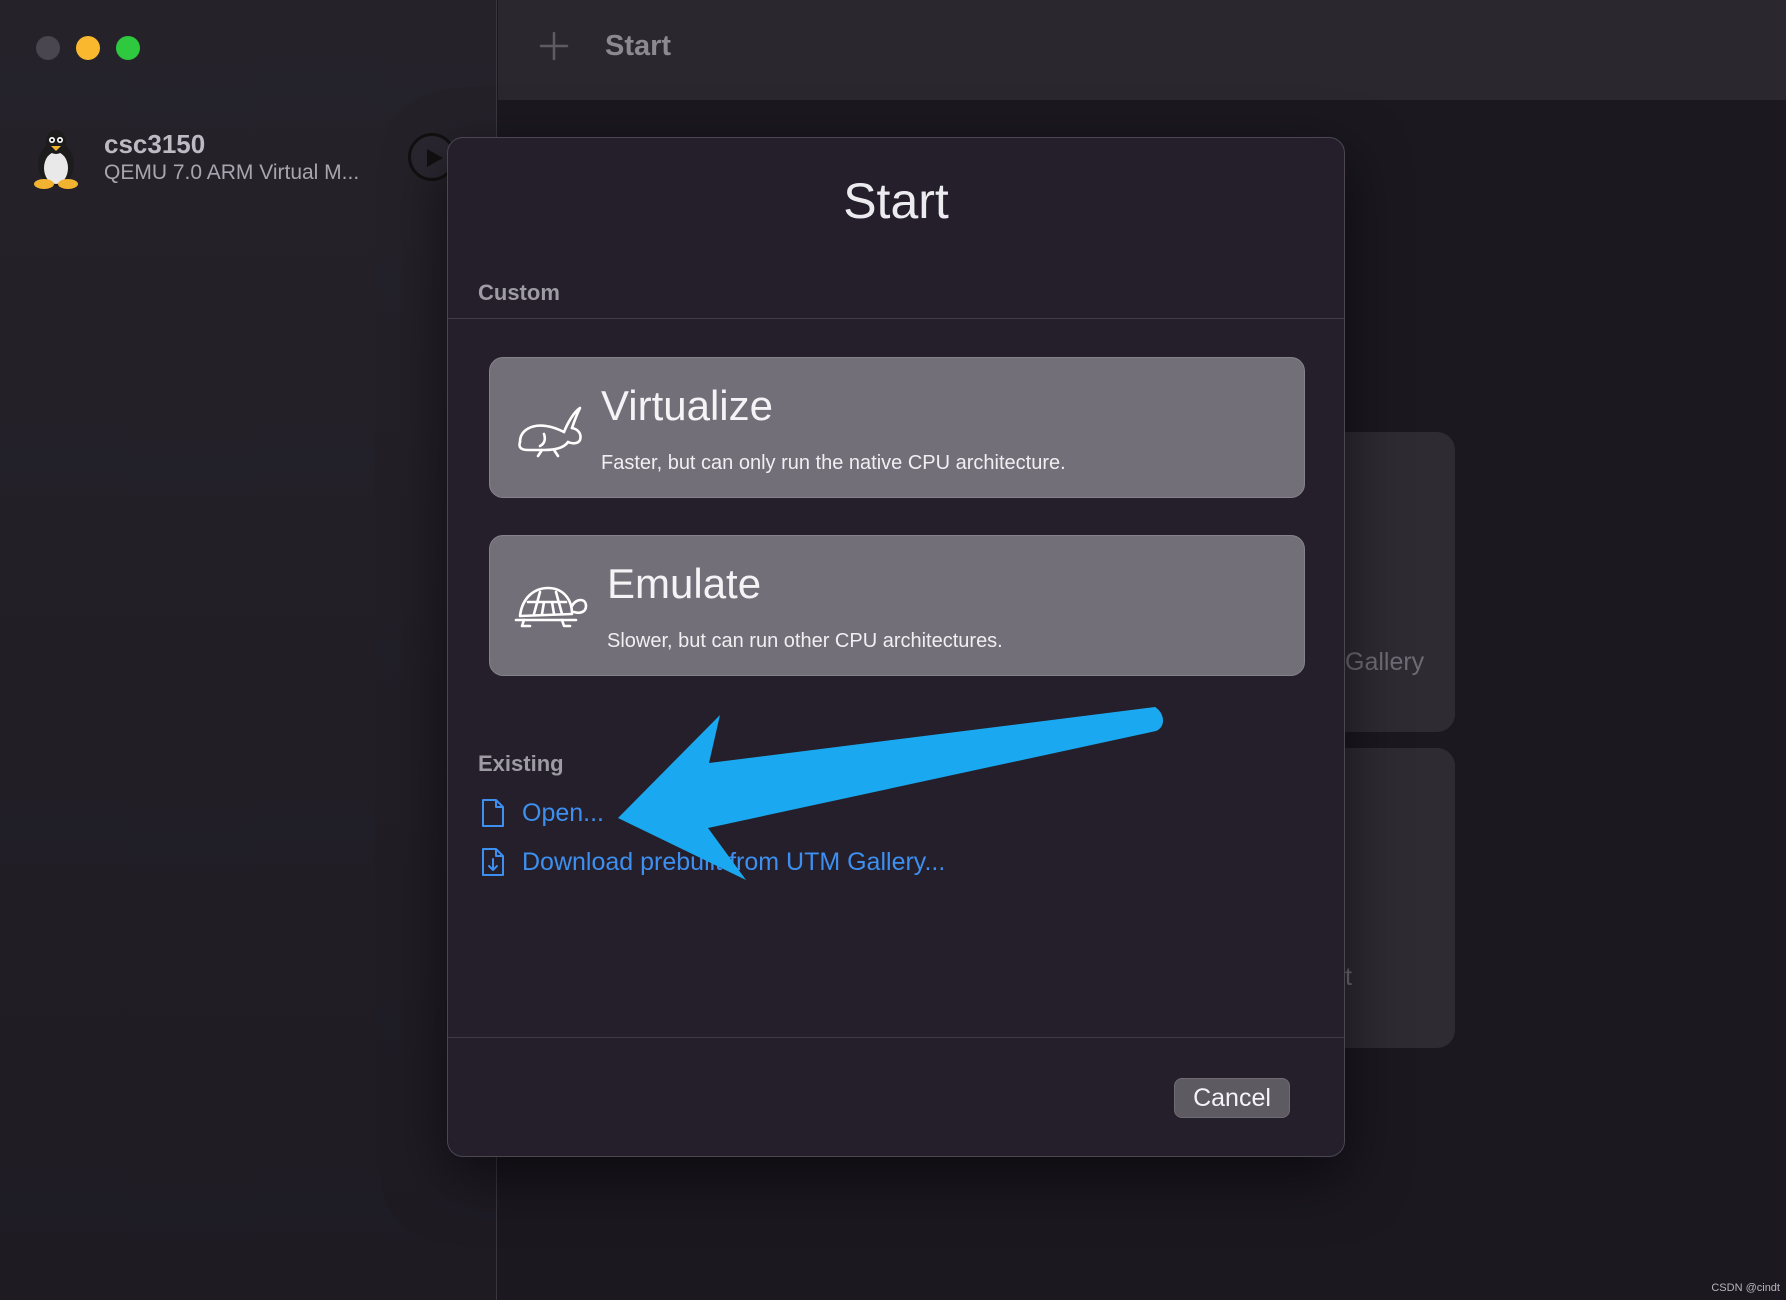 The image size is (1786, 1300). I want to click on main-toolbar: Start, so click(1142, 50).